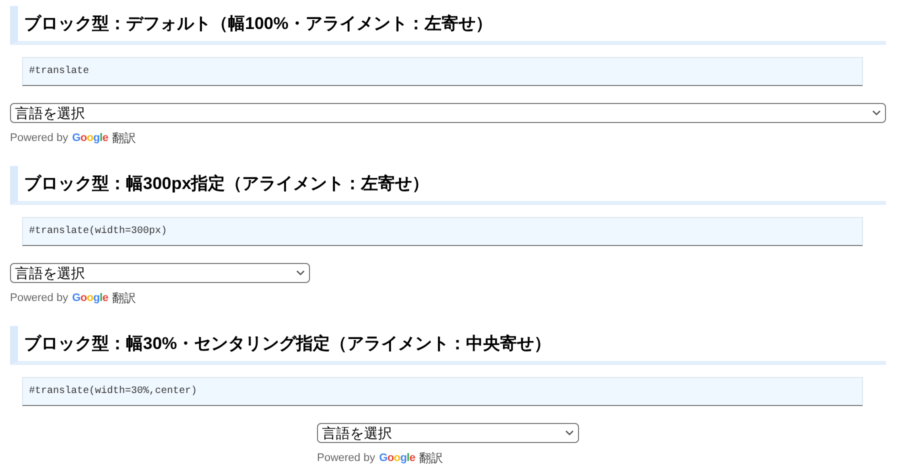 The height and width of the screenshot is (473, 900). I want to click on section-heading: ブロック型：デフォルト（幅100%・アライメント：左寄せ）, so click(448, 25).